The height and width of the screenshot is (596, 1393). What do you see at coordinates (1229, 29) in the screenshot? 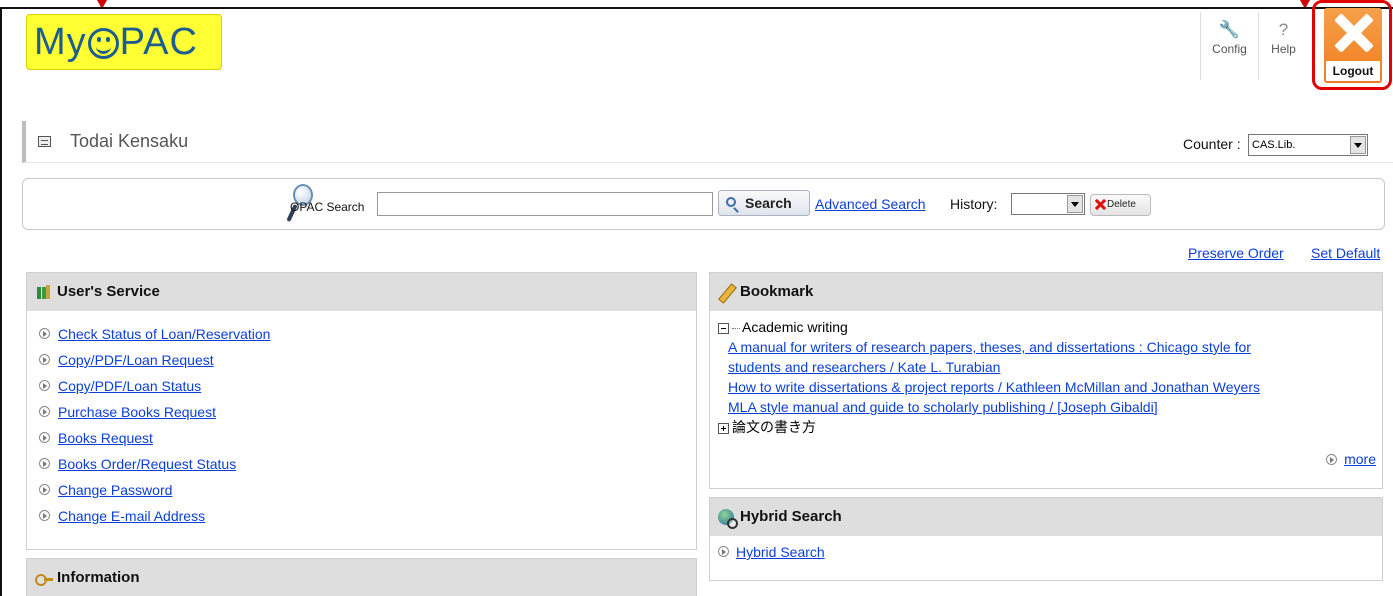
I see `wrench-icon: 🔧` at bounding box center [1229, 29].